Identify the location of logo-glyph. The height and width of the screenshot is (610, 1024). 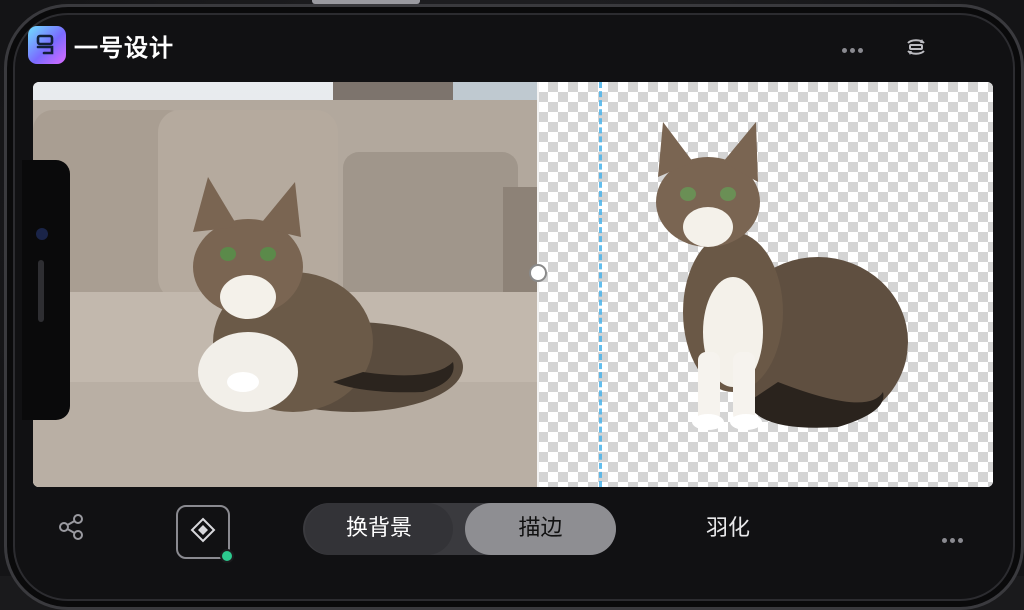
(45, 44).